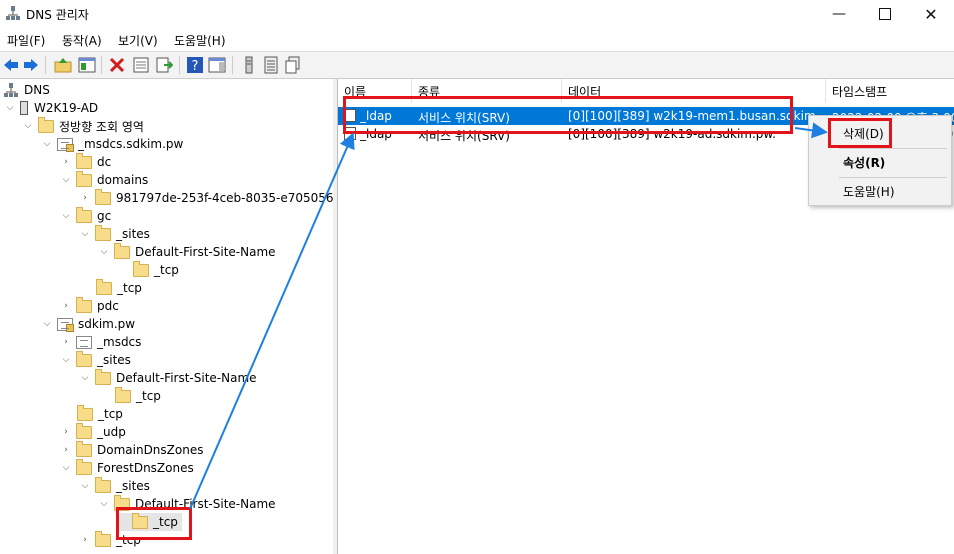 This screenshot has height=554, width=954. I want to click on tree-node-dns: DNS, so click(27, 90).